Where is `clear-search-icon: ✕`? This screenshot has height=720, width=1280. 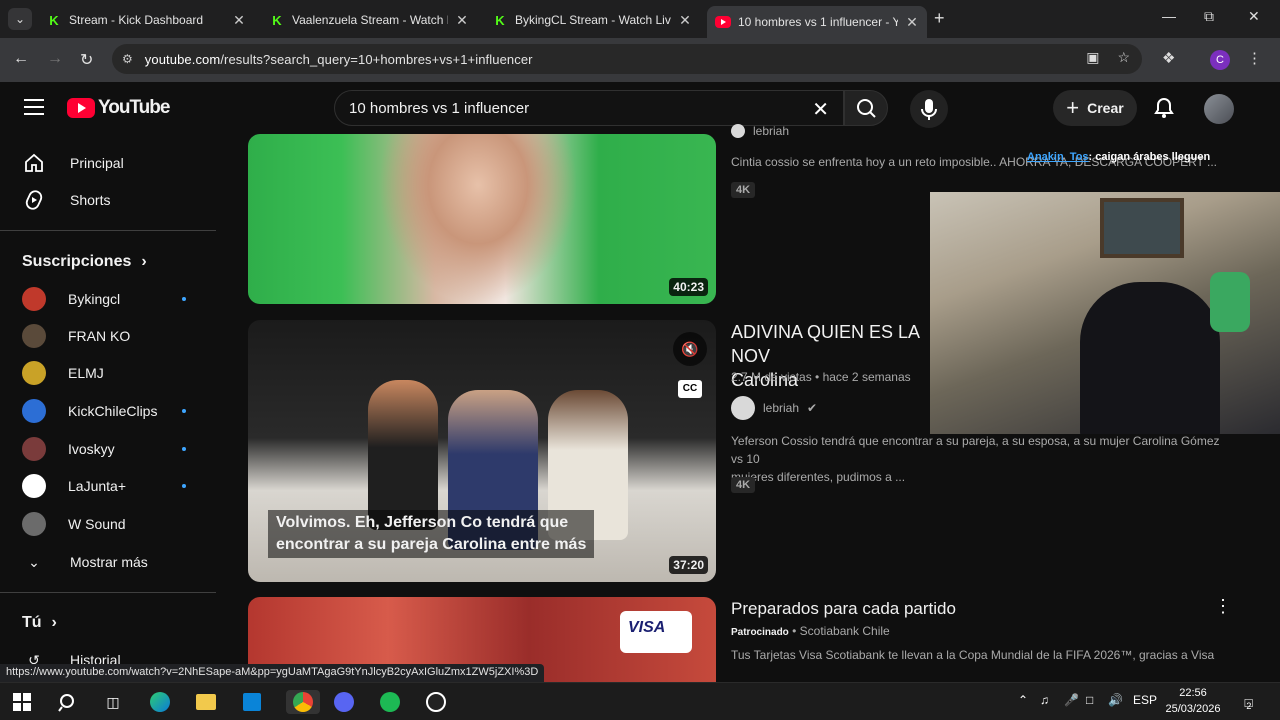
clear-search-icon: ✕ is located at coordinates (820, 109).